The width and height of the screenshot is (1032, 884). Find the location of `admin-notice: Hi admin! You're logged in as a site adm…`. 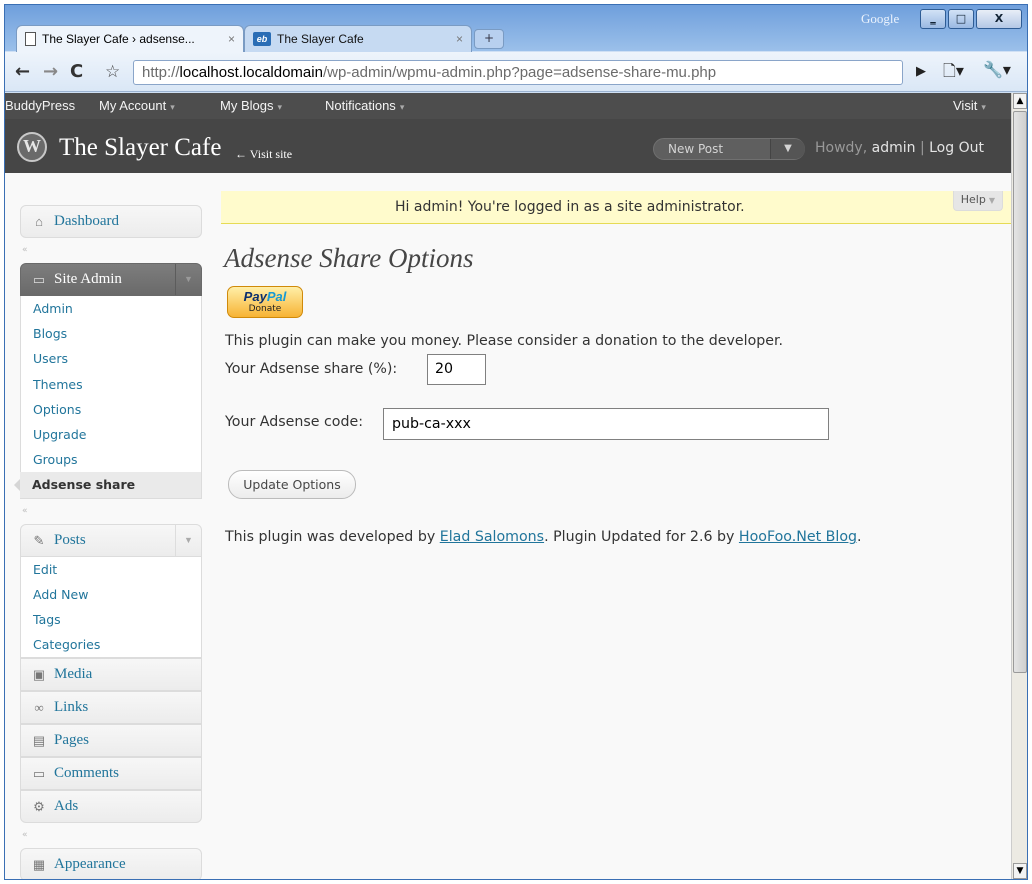

admin-notice: Hi admin! You're logged in as a site adm… is located at coordinates (616, 207).